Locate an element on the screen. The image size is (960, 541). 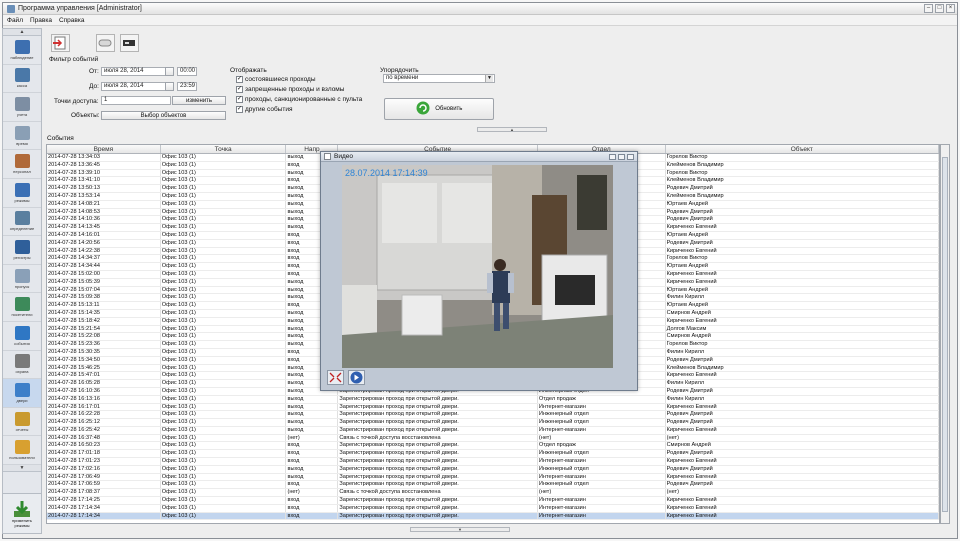
apply-modes-label: применить режимы is located at coordinates (22, 522).